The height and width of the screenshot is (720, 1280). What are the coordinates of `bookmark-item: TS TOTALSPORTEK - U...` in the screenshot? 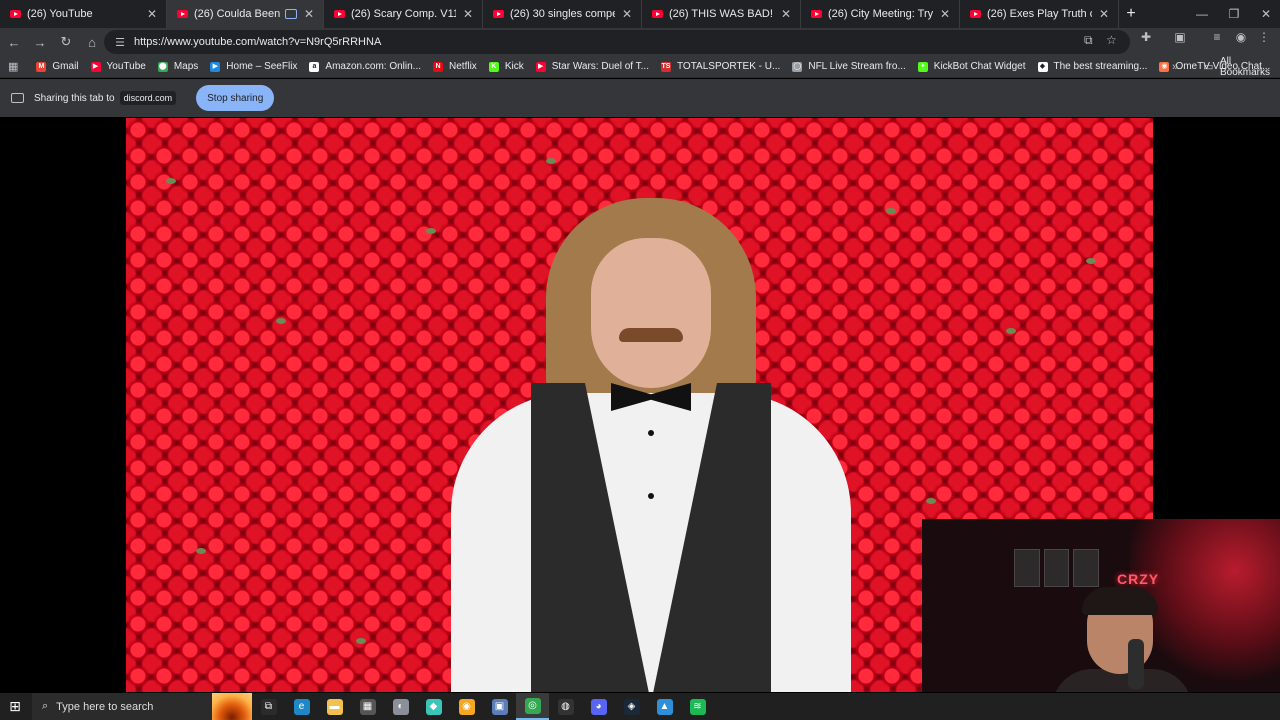 It's located at (720, 66).